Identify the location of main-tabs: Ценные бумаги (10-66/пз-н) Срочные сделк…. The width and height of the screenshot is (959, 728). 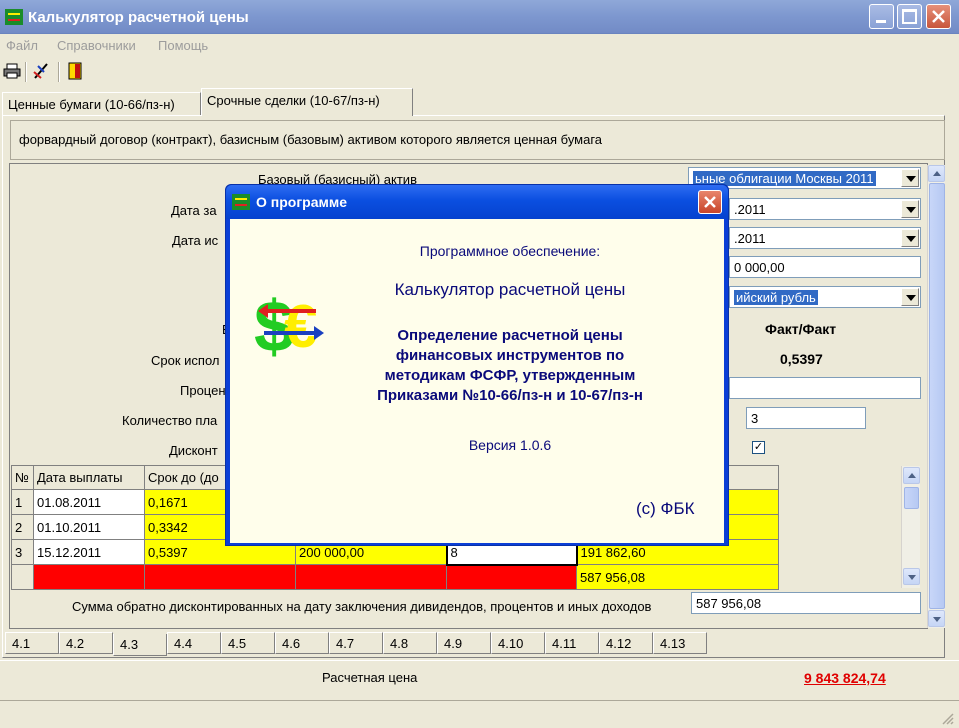
(479, 102).